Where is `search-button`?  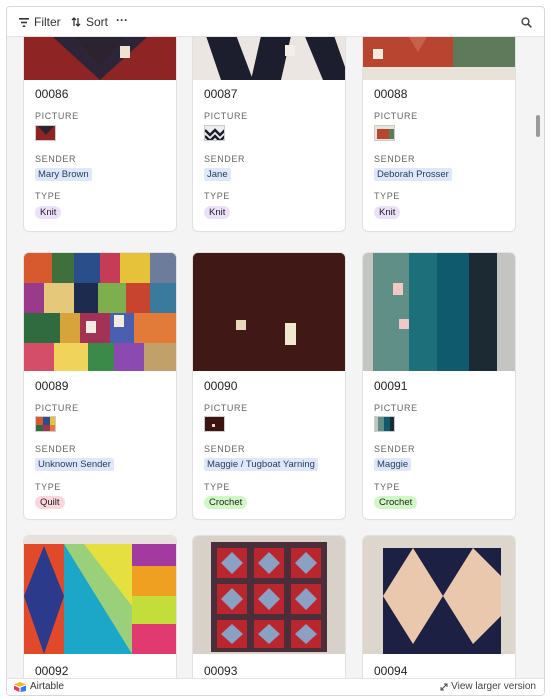 search-button is located at coordinates (526, 24).